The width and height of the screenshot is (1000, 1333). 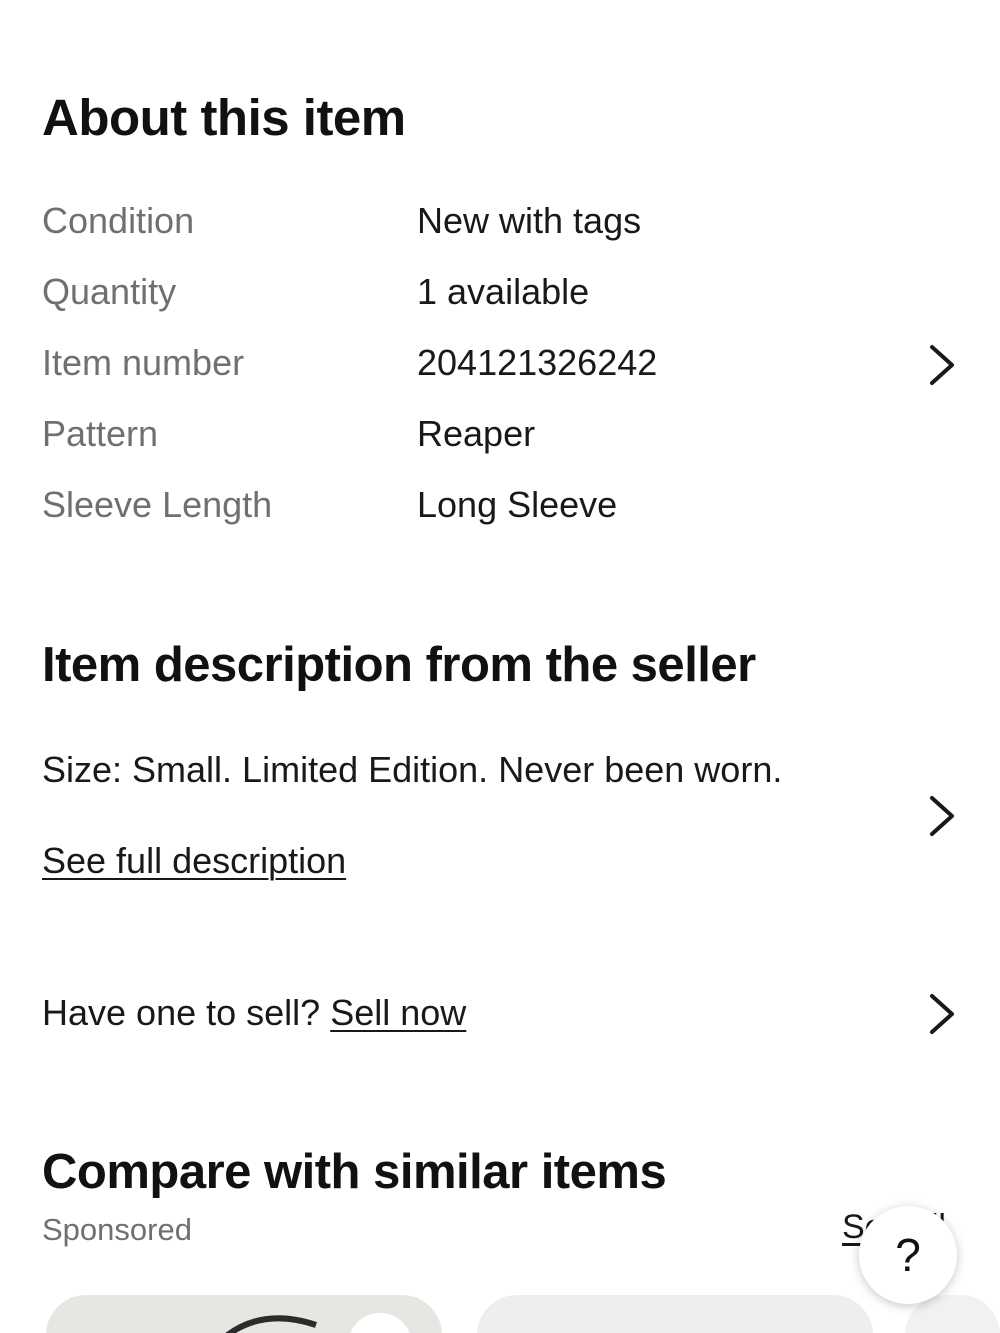 What do you see at coordinates (503, 291) in the screenshot?
I see `spec-value-quantity: 1 available` at bounding box center [503, 291].